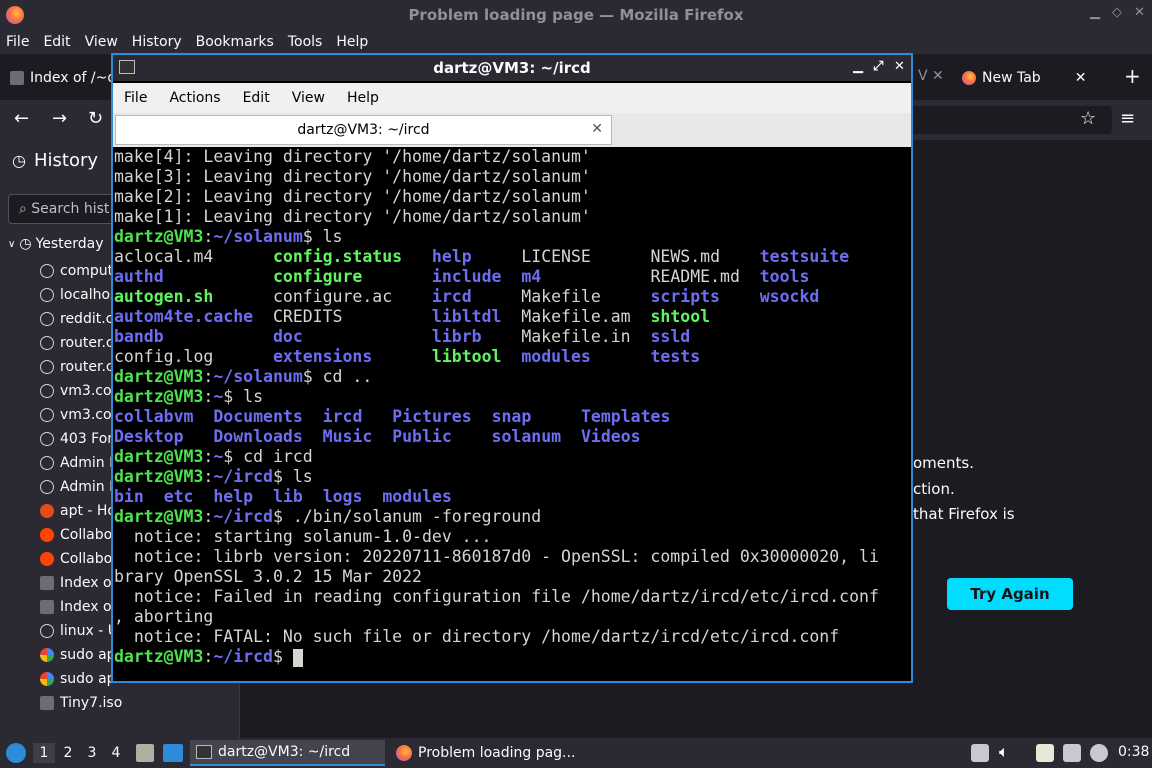  I want to click on history-group-yesterday: ∨ ◷ Yesterday, so click(56, 244).